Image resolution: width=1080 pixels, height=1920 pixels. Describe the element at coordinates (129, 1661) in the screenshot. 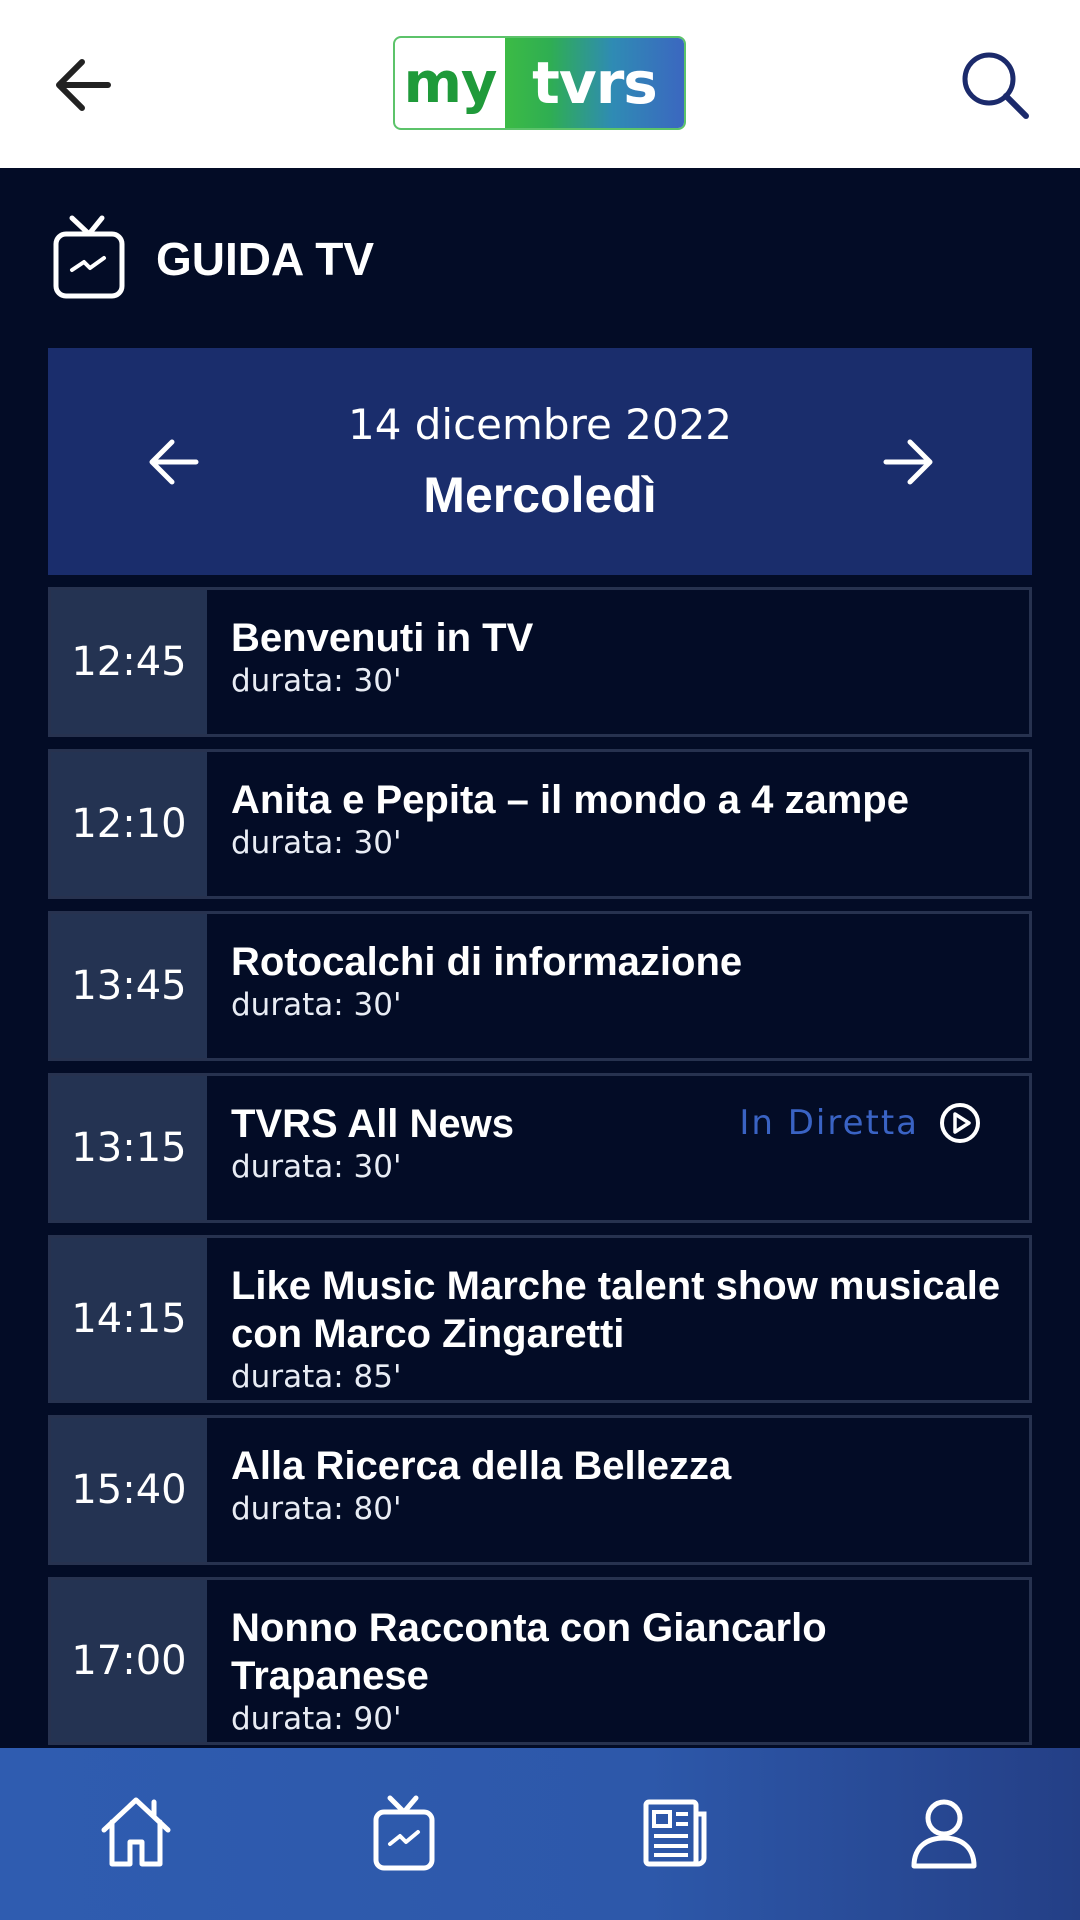

I see `program-time: 17:00` at that location.